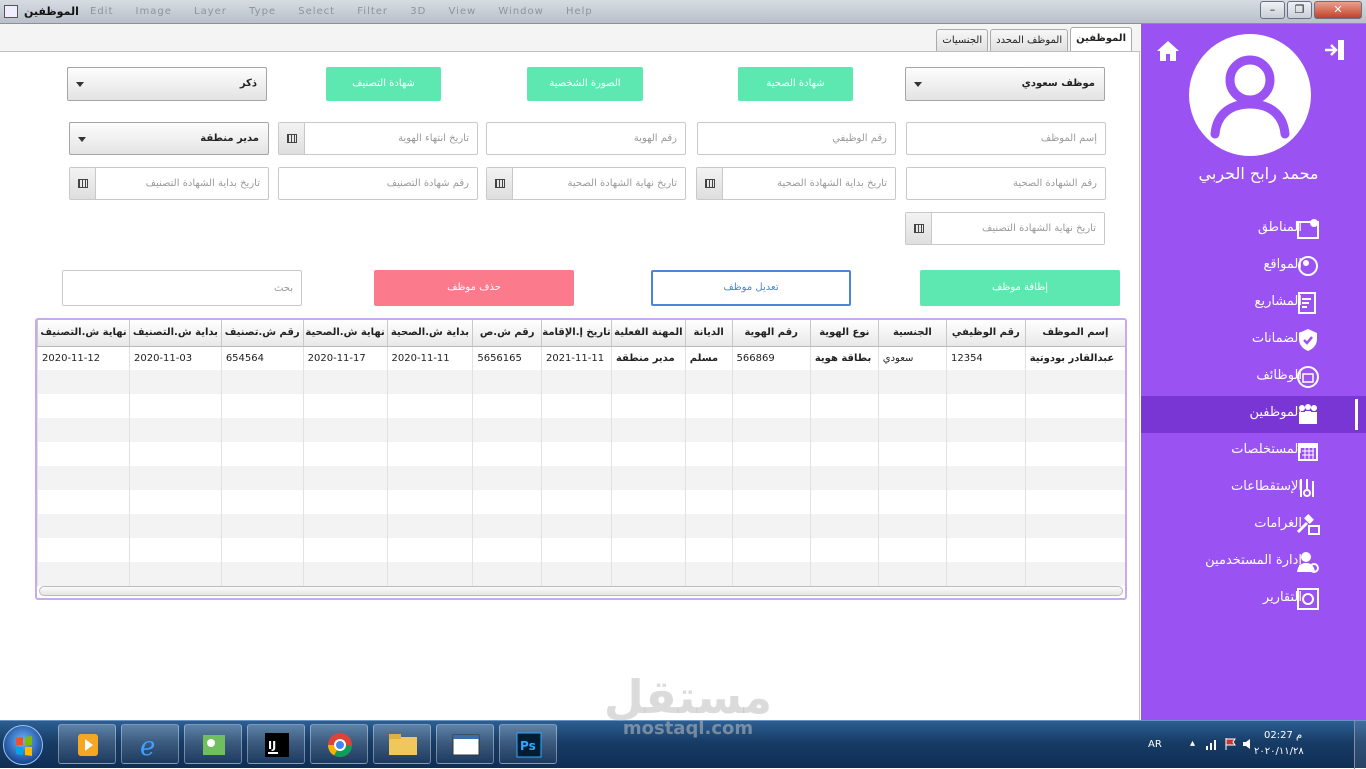 The width and height of the screenshot is (1366, 769). I want to click on sidebar-item: الوظائف, so click(1253, 377).